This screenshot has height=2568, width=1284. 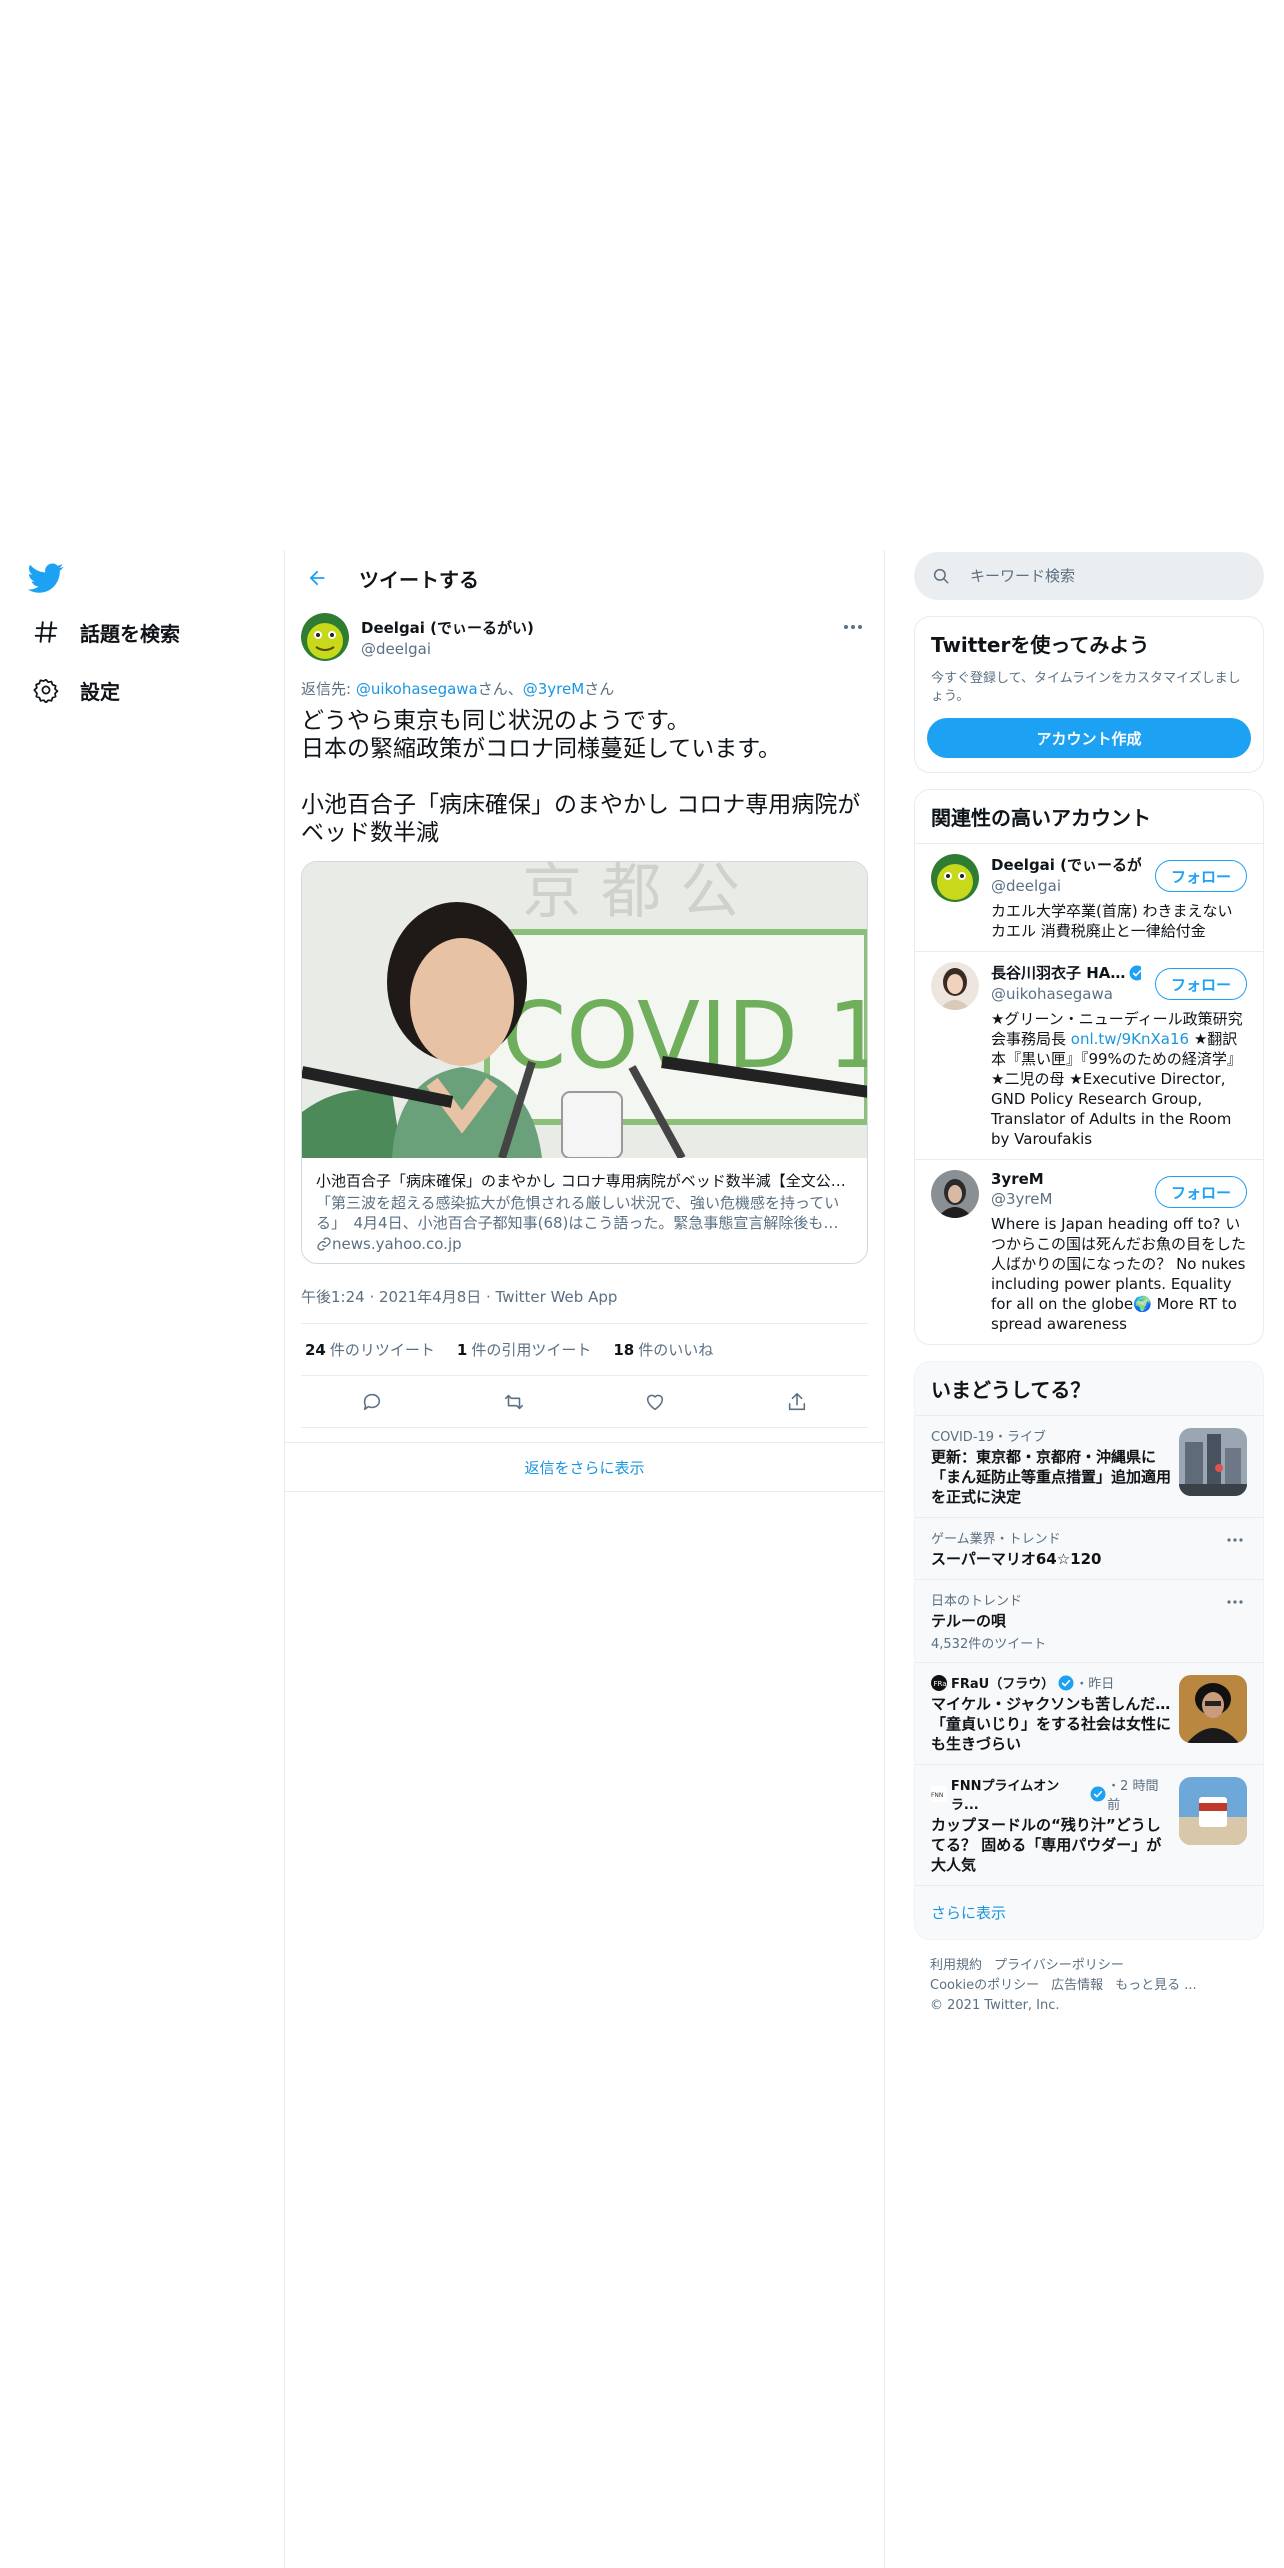 I want to click on search-icon, so click(x=941, y=576).